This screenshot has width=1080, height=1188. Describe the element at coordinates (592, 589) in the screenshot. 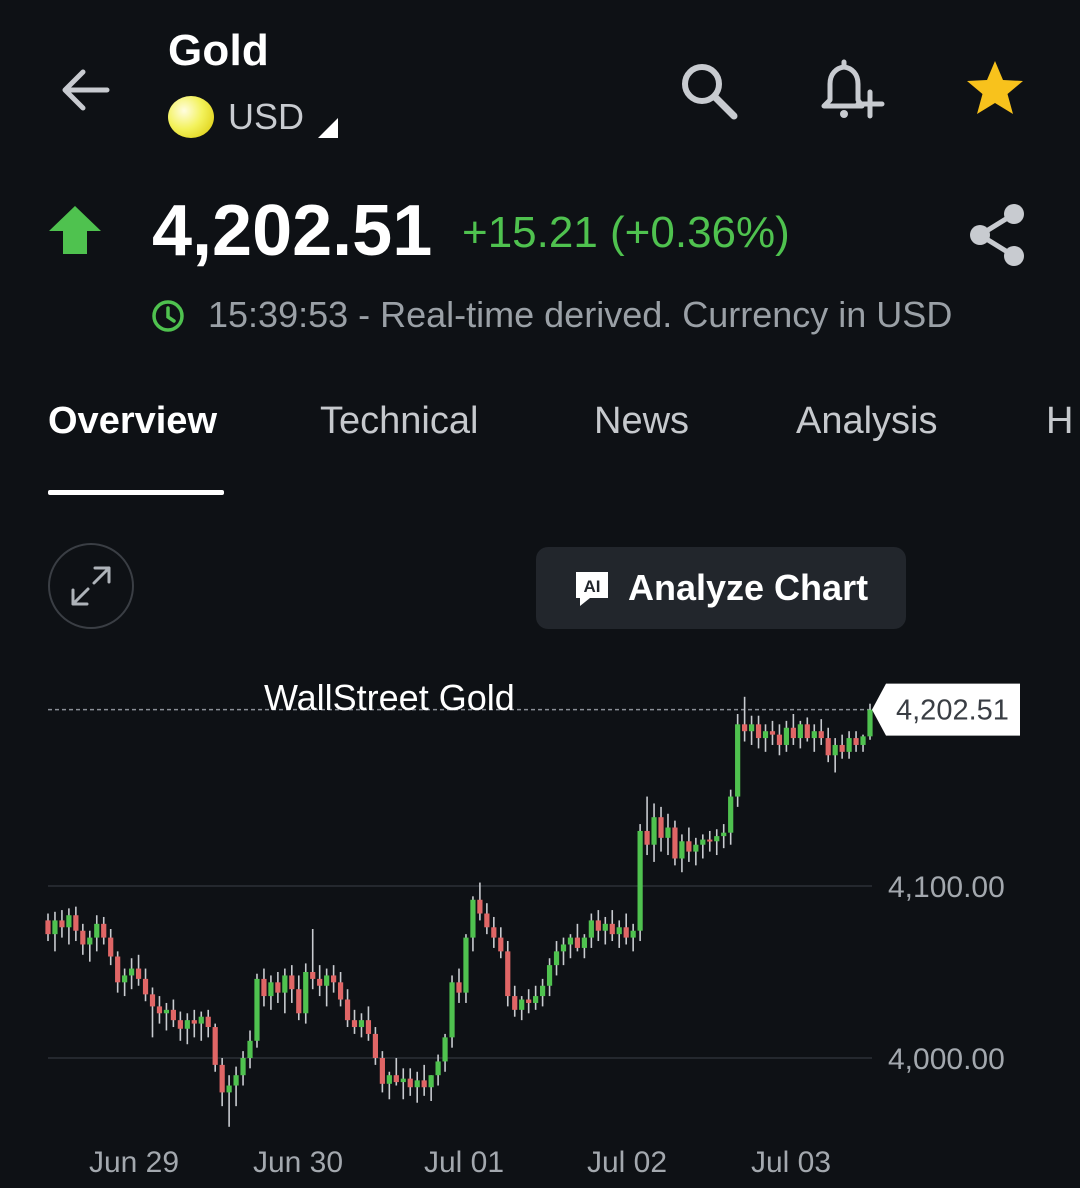

I see `ai-chat-icon: AI` at that location.